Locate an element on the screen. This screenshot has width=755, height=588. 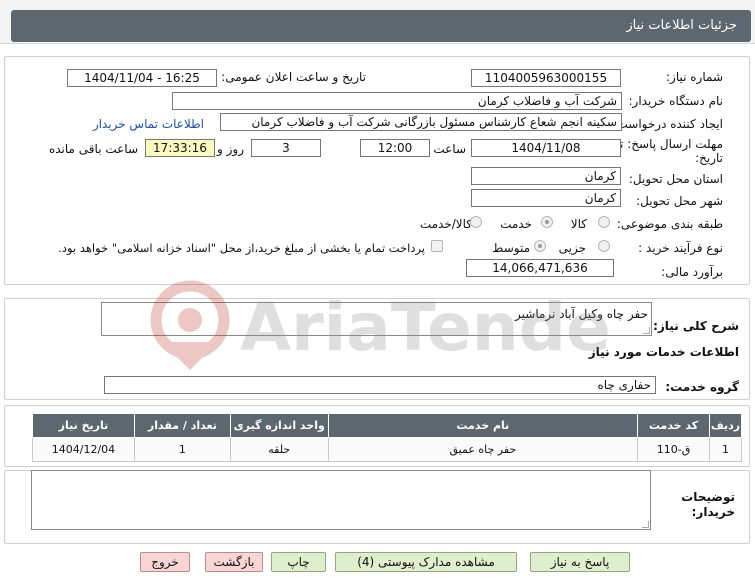
remaining-time-field: 17:33:16 is located at coordinates (180, 148).